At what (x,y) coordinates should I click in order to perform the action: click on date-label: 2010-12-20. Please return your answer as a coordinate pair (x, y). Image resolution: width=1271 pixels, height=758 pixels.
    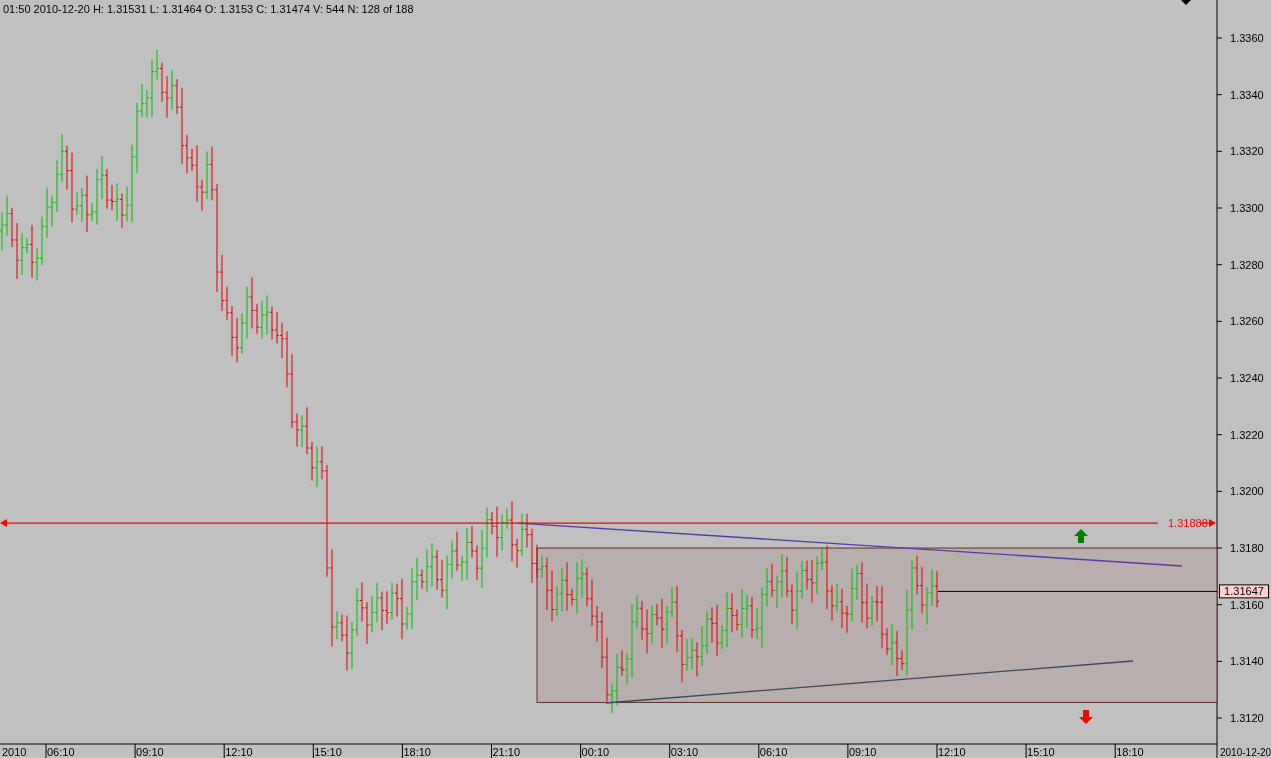
    Looking at the image, I should click on (1245, 752).